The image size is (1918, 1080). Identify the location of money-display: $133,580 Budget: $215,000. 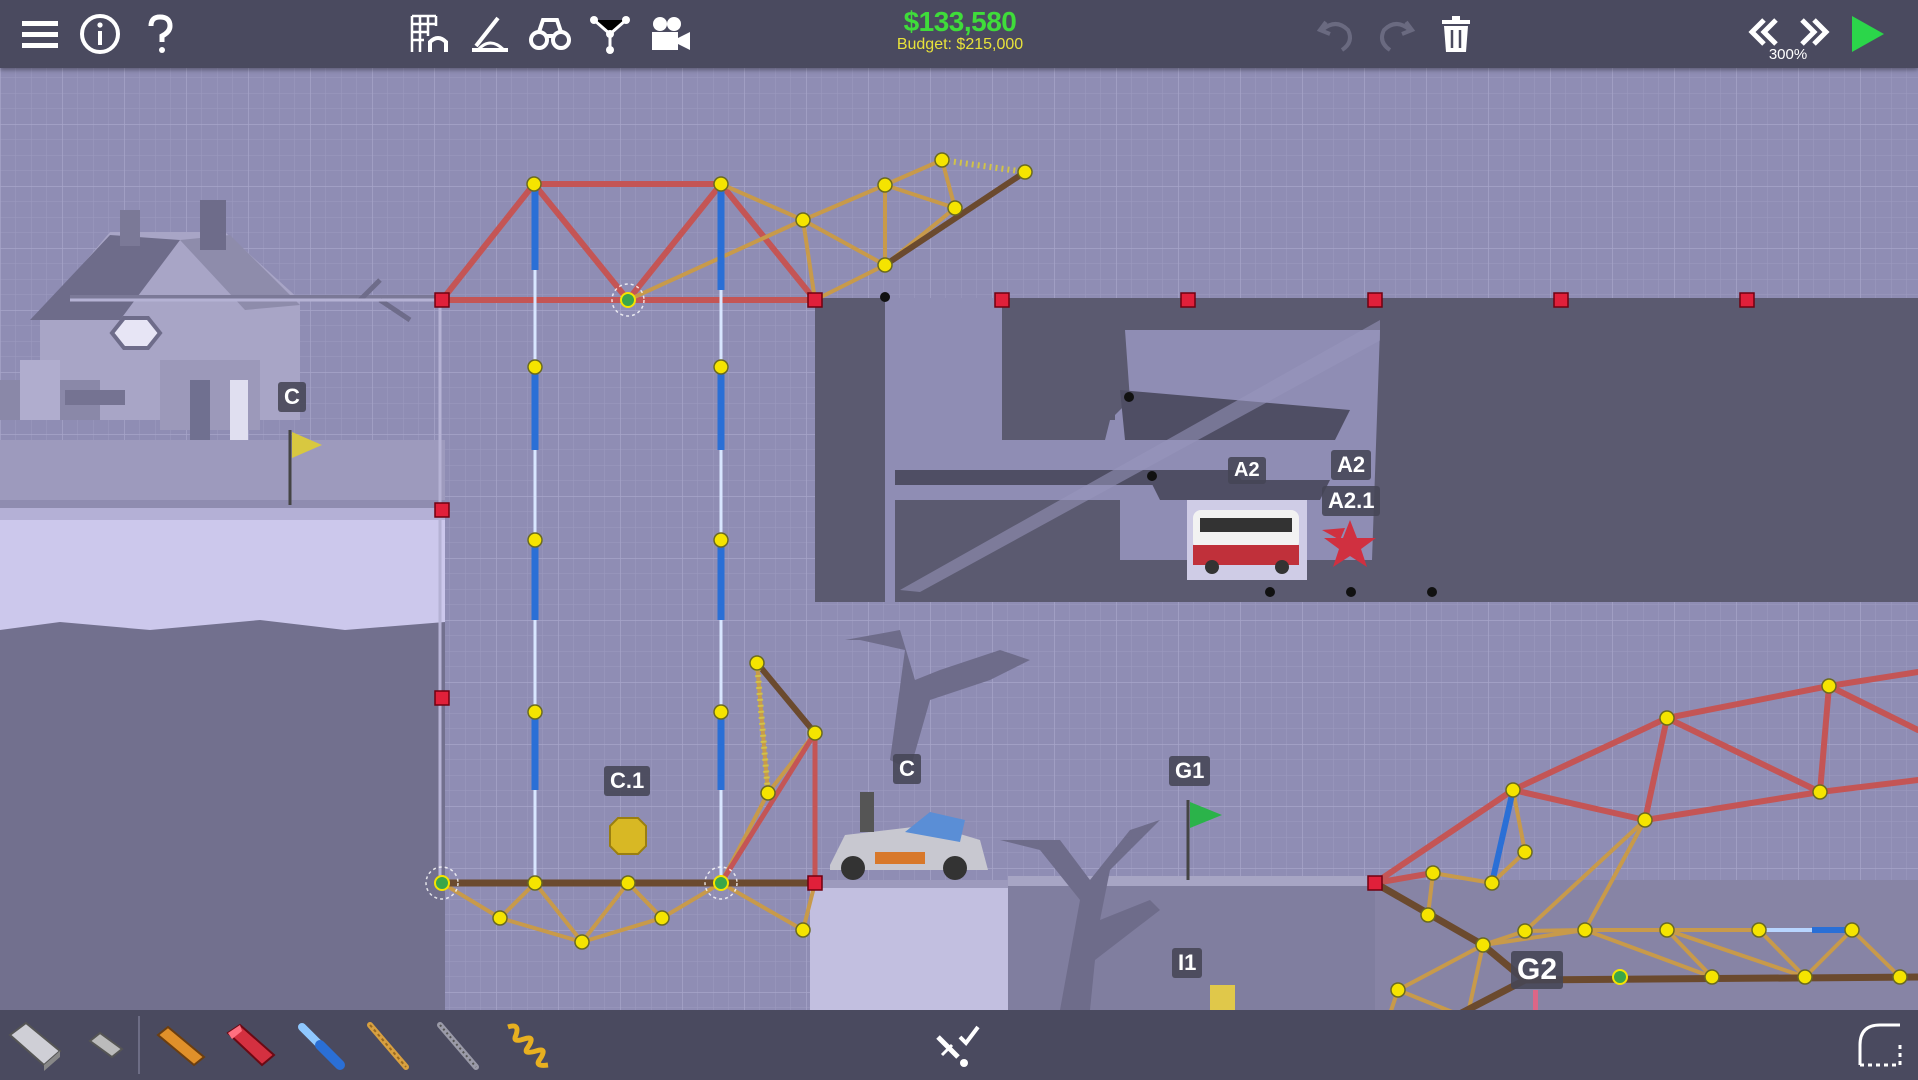
(960, 30).